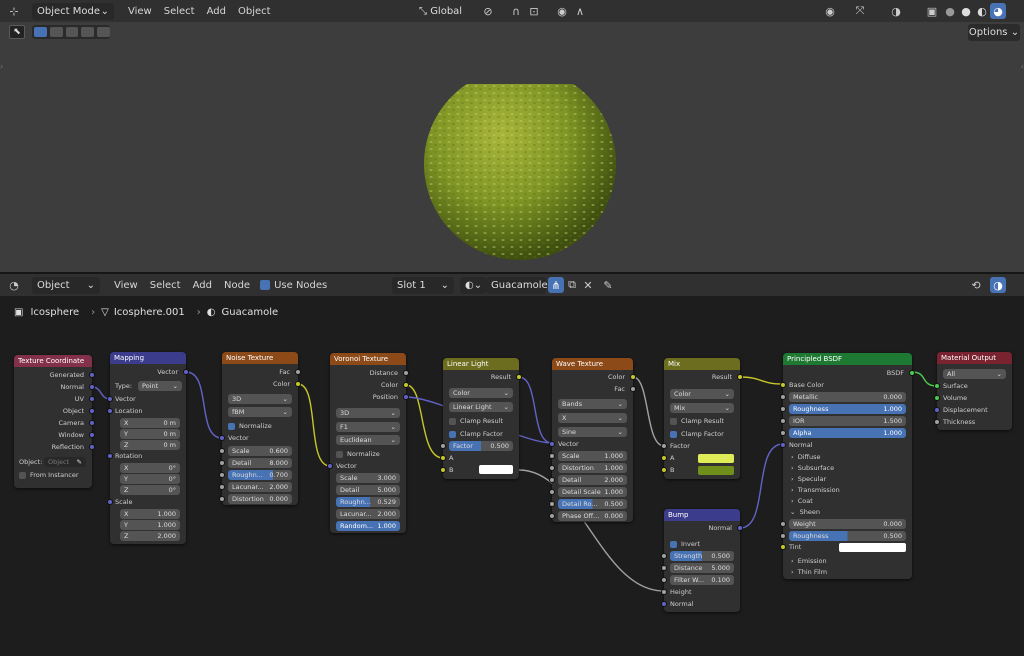  What do you see at coordinates (56, 32) in the screenshot?
I see `select-extend-icon` at bounding box center [56, 32].